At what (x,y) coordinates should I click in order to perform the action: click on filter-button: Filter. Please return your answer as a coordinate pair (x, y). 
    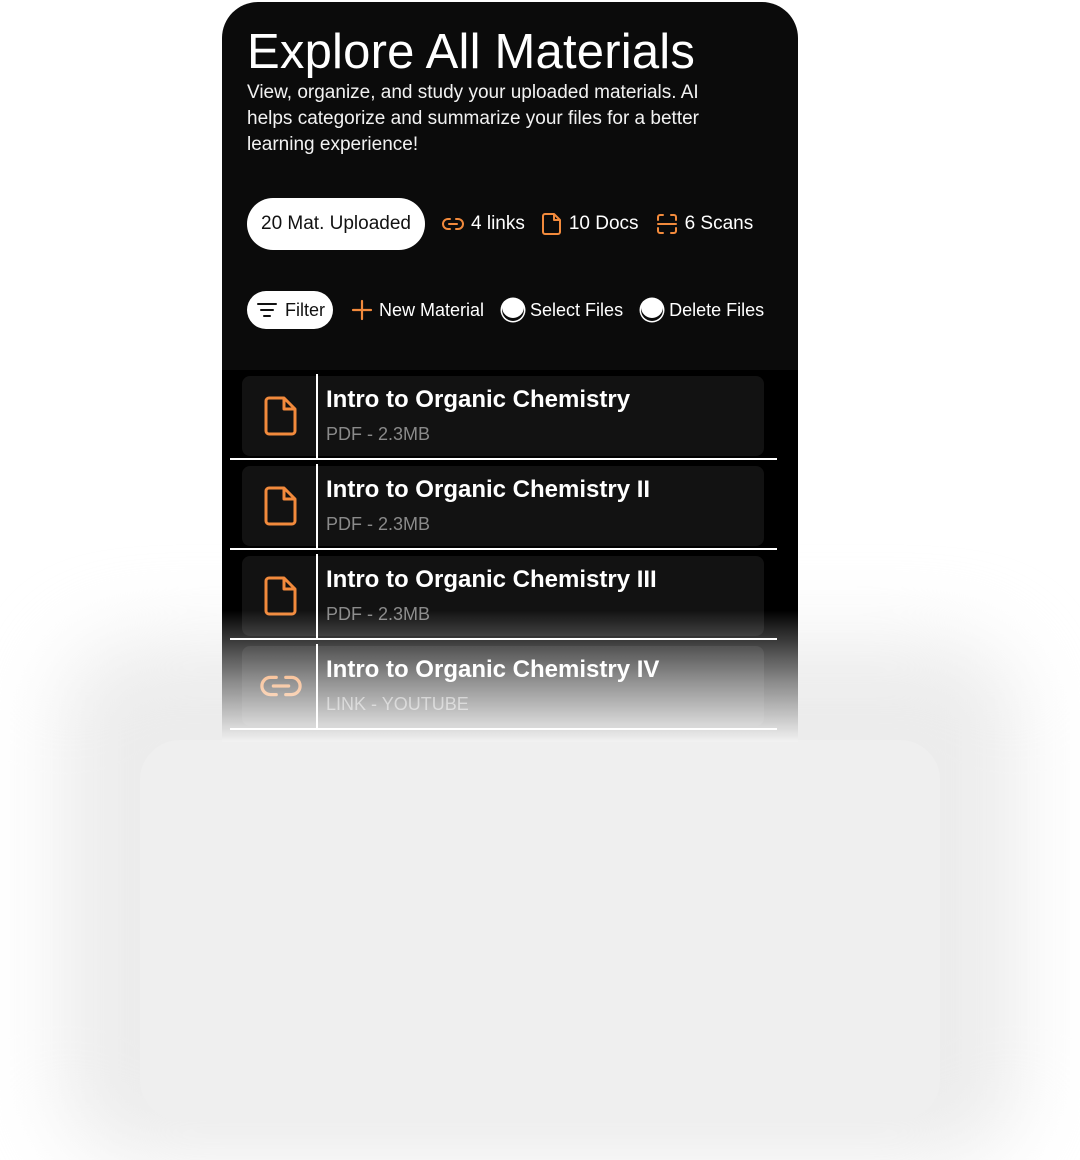
    Looking at the image, I should click on (290, 310).